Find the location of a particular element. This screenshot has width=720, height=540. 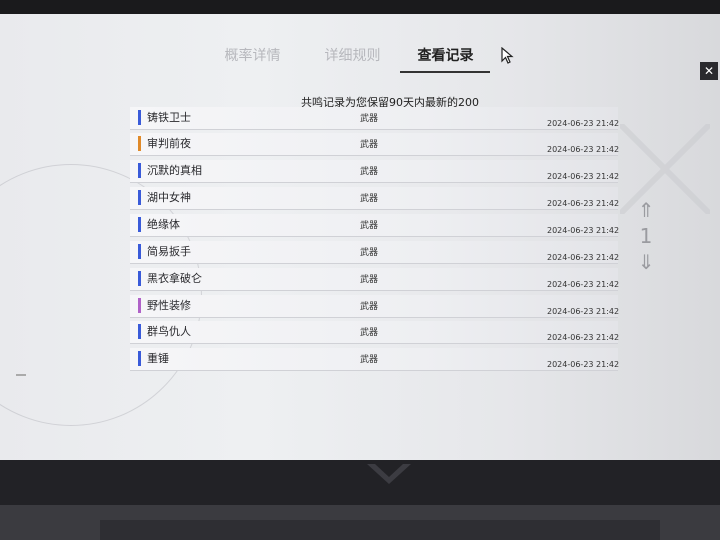

list-item: 野性装修 武器 2024-06-23 21:42 is located at coordinates (375, 306).